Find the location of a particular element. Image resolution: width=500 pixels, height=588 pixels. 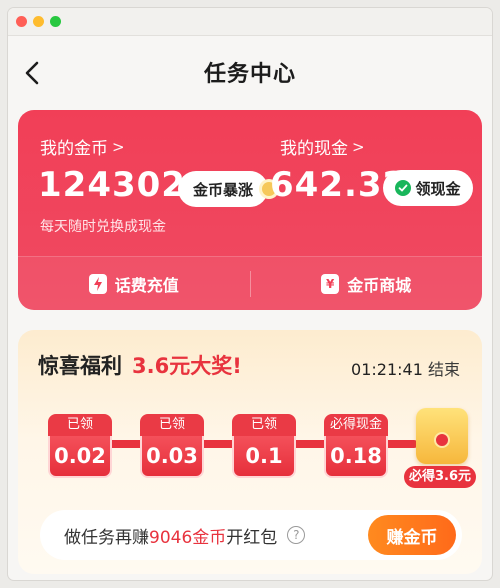

coins-boost-button: 金币暴涨 is located at coordinates (223, 189).